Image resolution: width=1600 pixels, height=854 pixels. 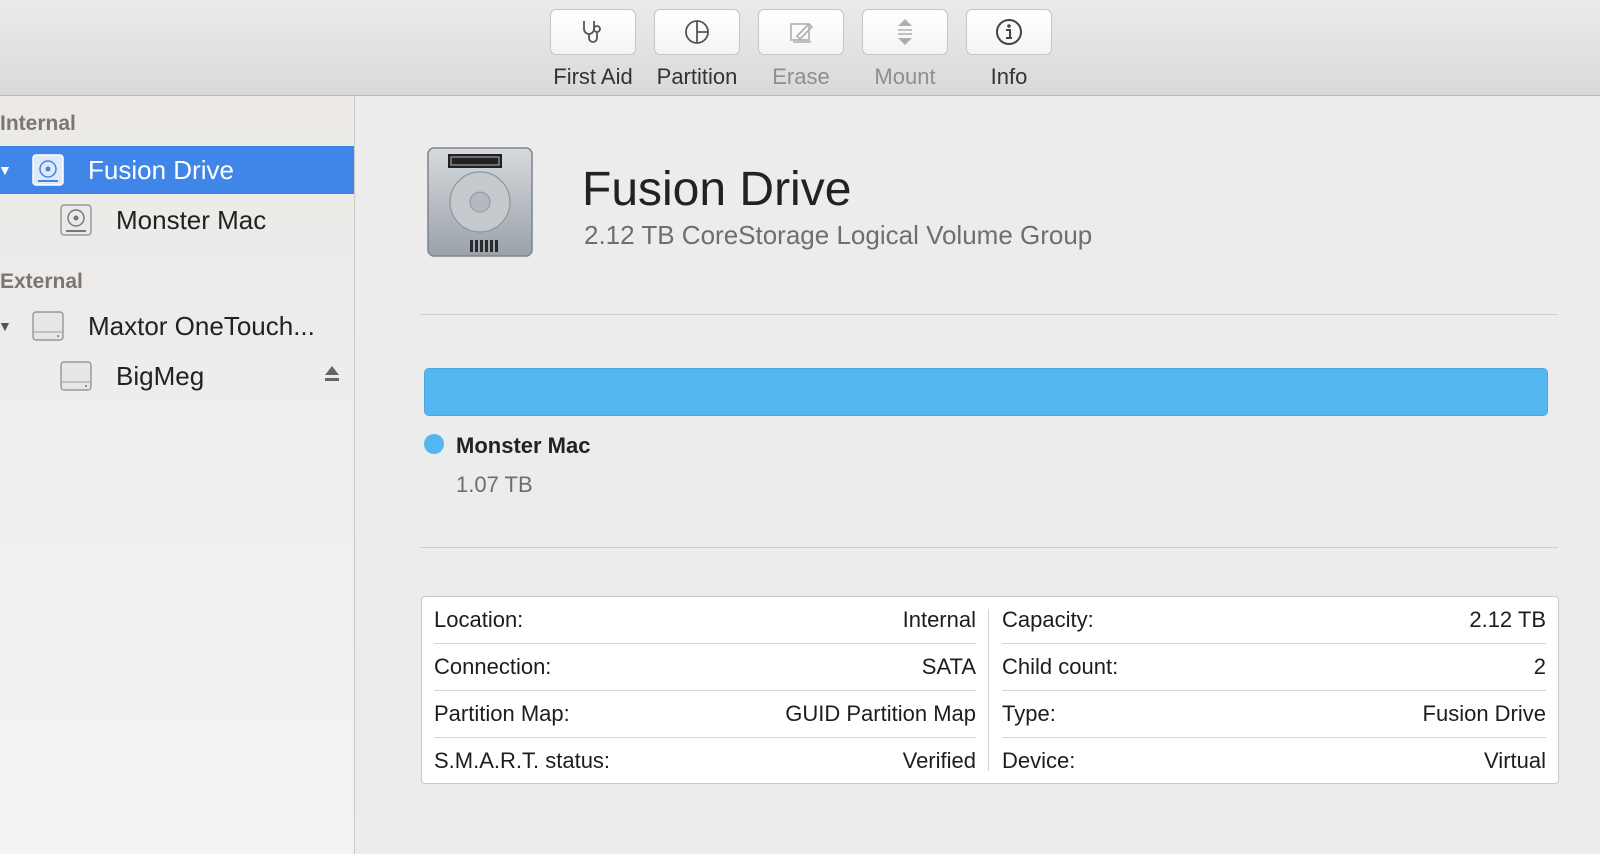 What do you see at coordinates (801, 76) in the screenshot?
I see `erase-label: Erase` at bounding box center [801, 76].